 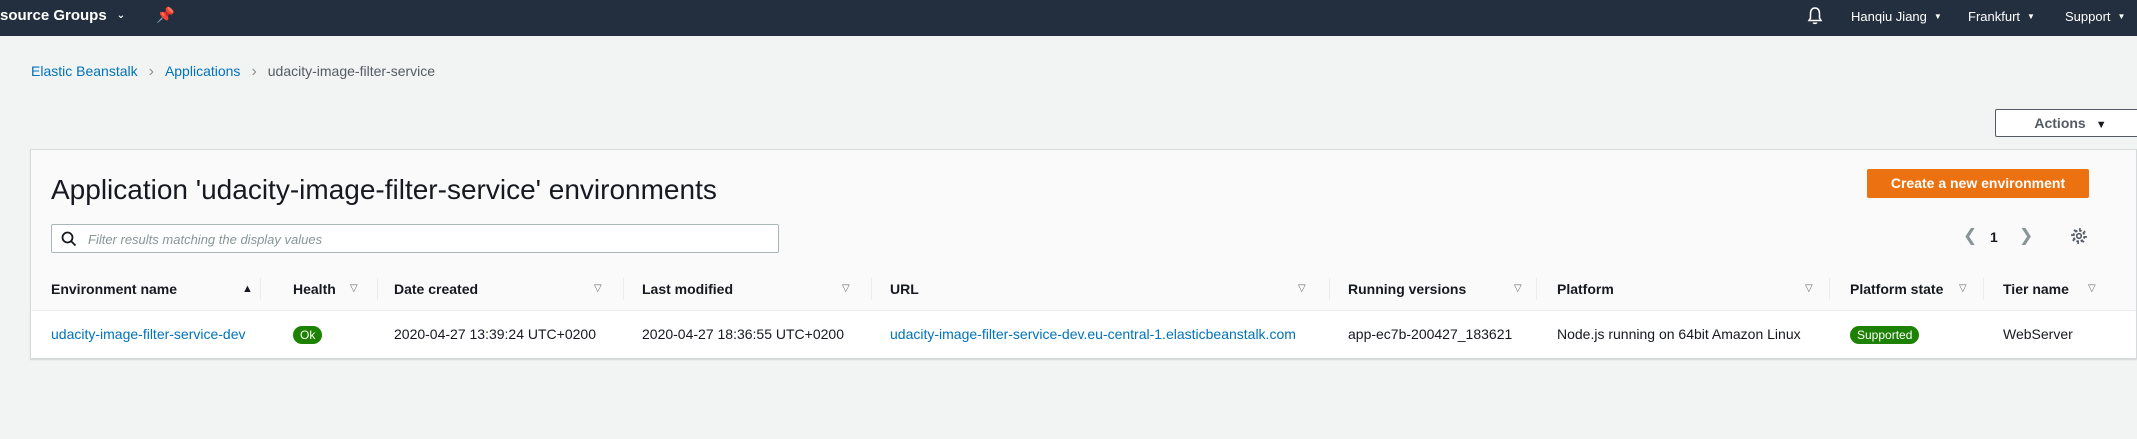 I want to click on pin-icon: 📌, so click(x=165, y=15).